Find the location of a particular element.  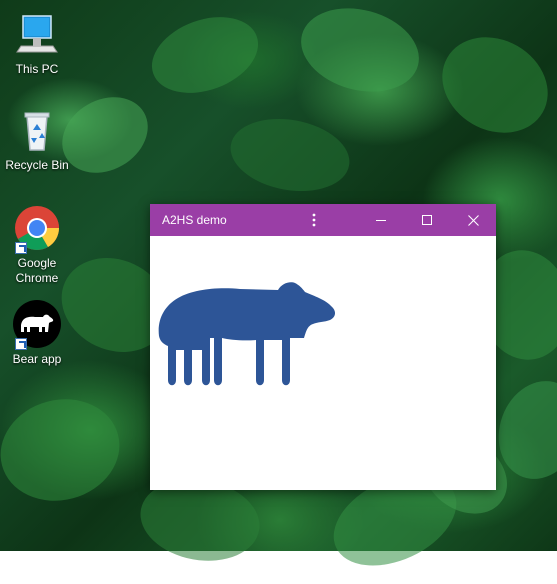

kebab-menu-icon is located at coordinates (314, 220).